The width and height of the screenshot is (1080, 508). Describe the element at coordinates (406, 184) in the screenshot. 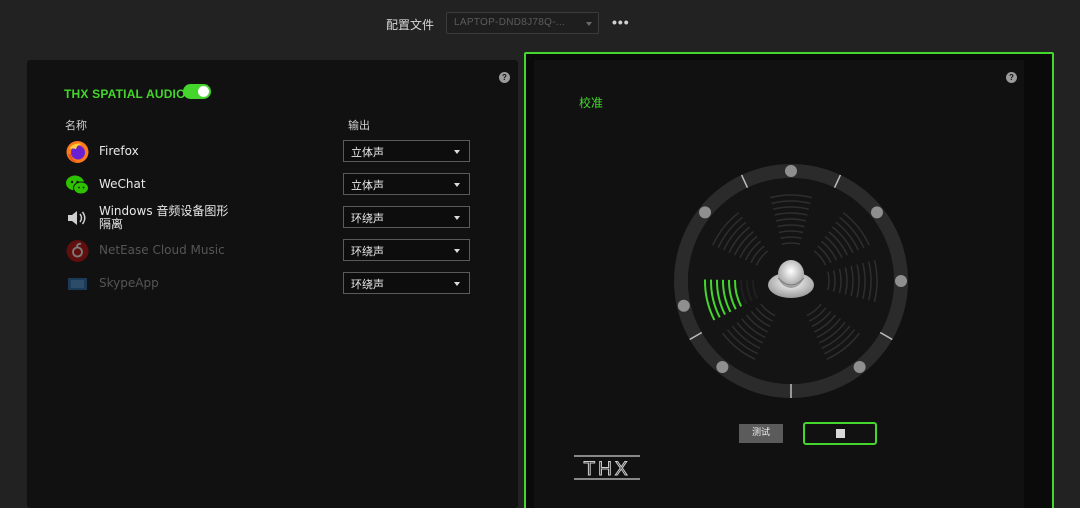

I see `output-select-wechat: 立体声` at that location.